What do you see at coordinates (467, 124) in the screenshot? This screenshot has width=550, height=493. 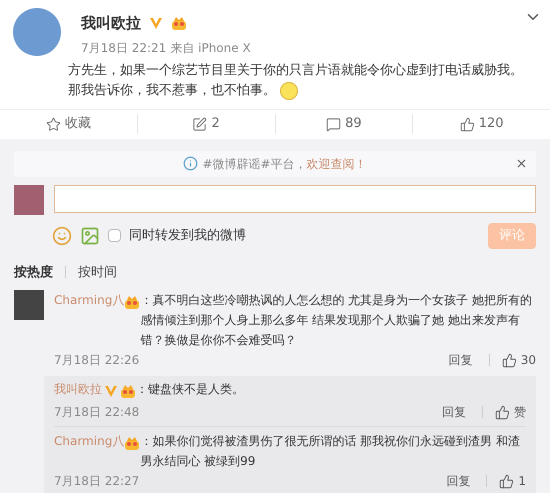 I see `like-icon` at bounding box center [467, 124].